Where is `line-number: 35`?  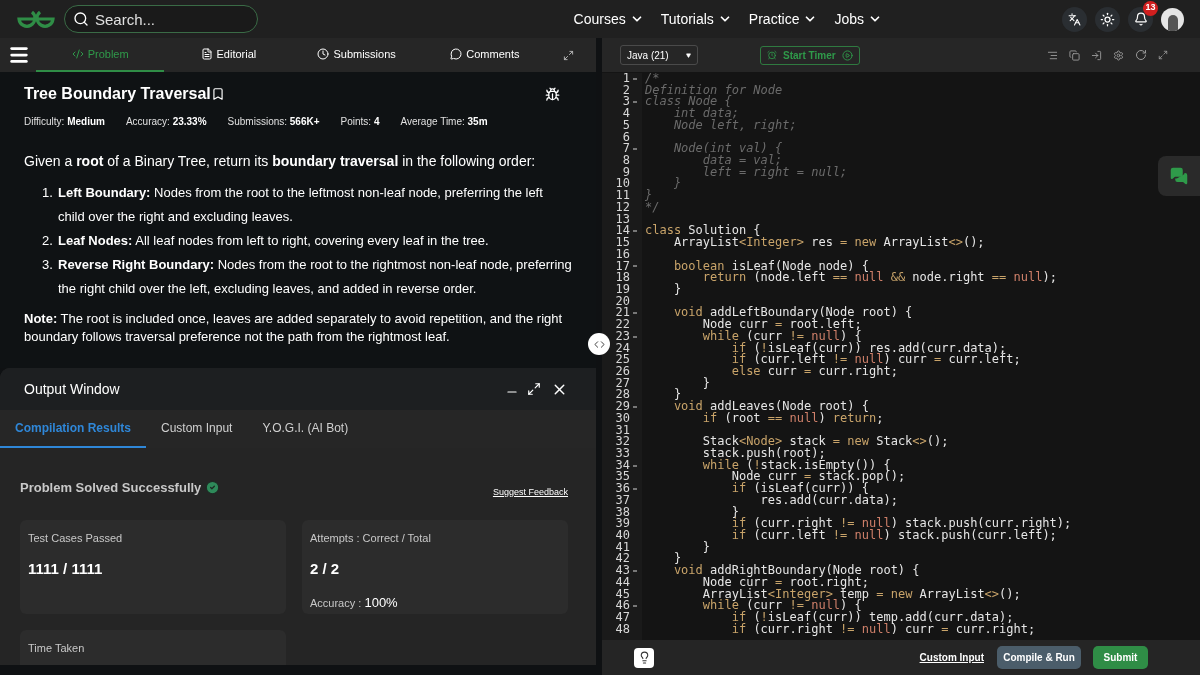 line-number: 35 is located at coordinates (622, 477).